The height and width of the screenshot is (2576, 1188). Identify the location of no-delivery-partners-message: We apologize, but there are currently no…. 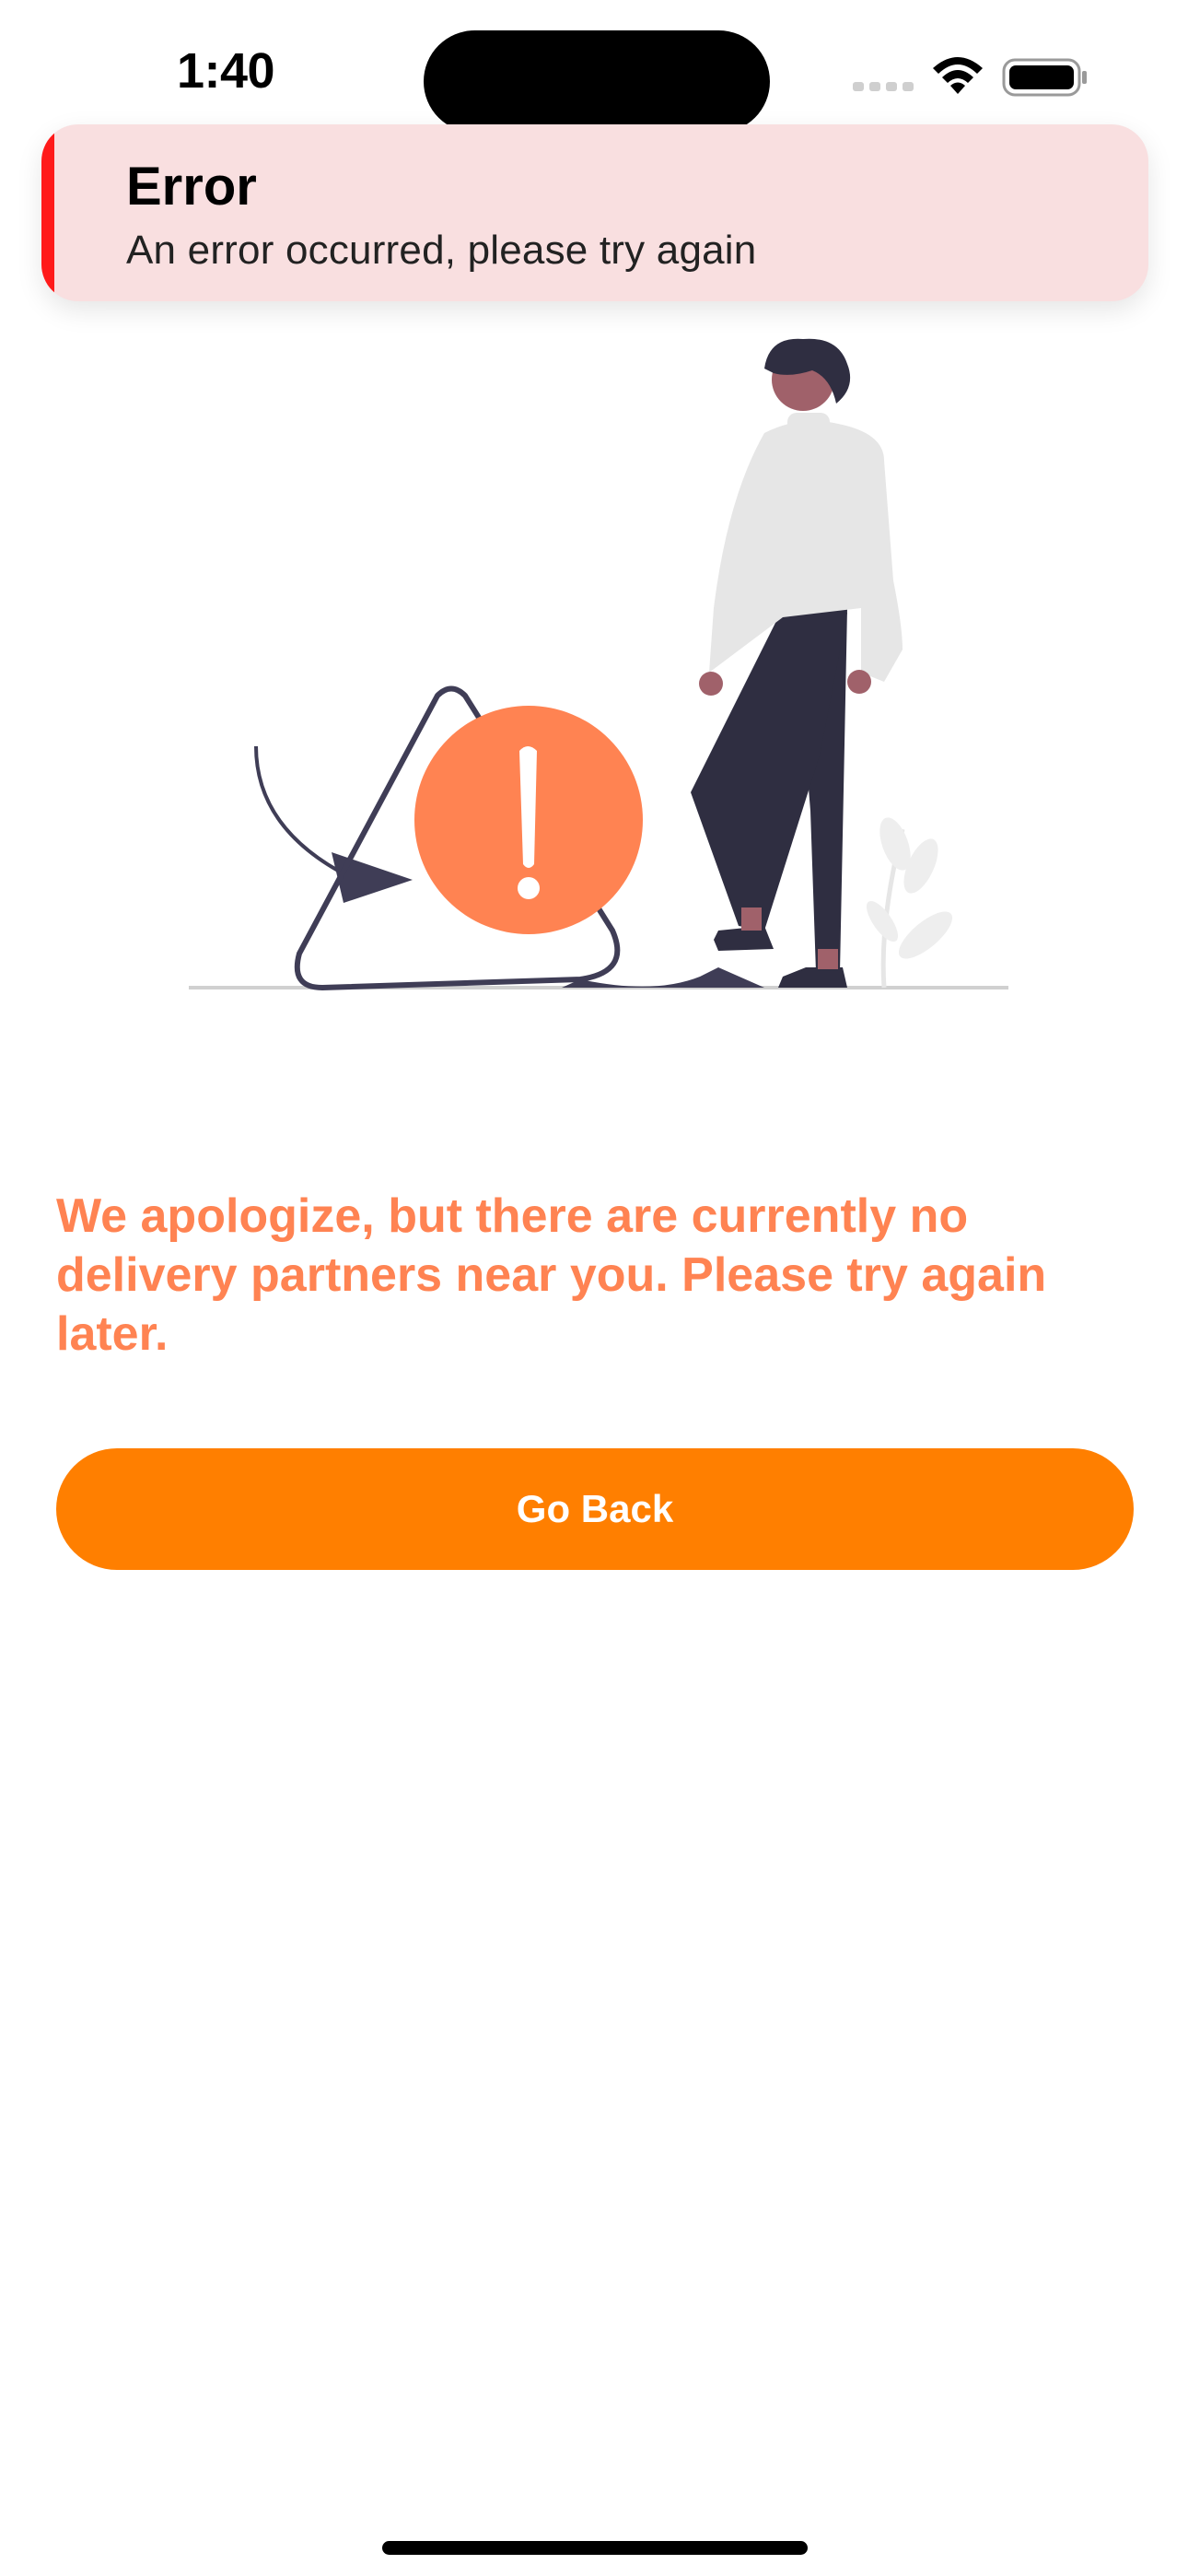
(551, 1275).